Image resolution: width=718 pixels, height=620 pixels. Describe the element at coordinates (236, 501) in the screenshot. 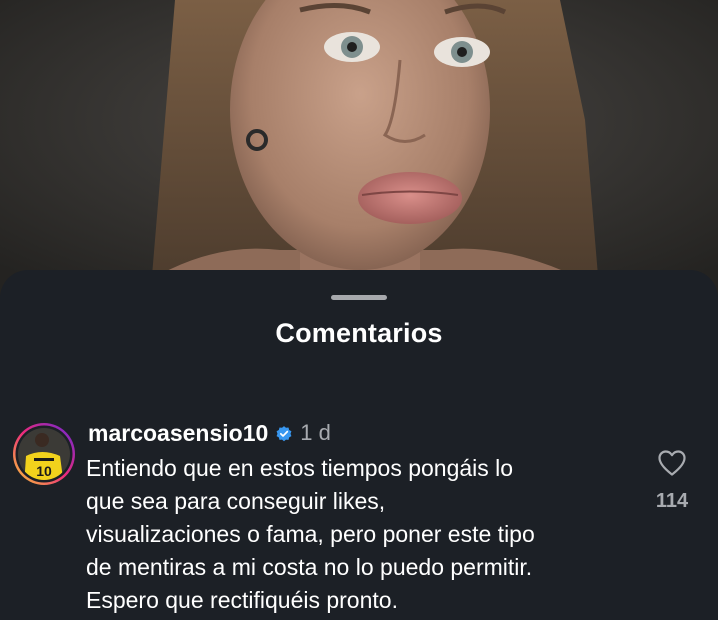

I see `comment-text-line: que sea para conseguir likes,` at that location.